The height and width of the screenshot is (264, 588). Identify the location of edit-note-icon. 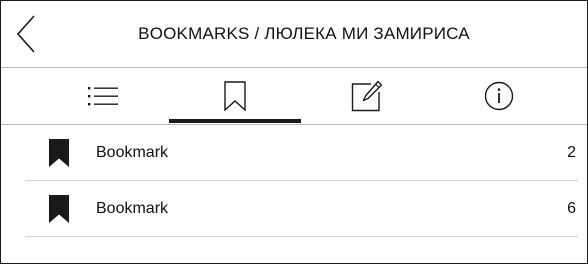
(367, 96).